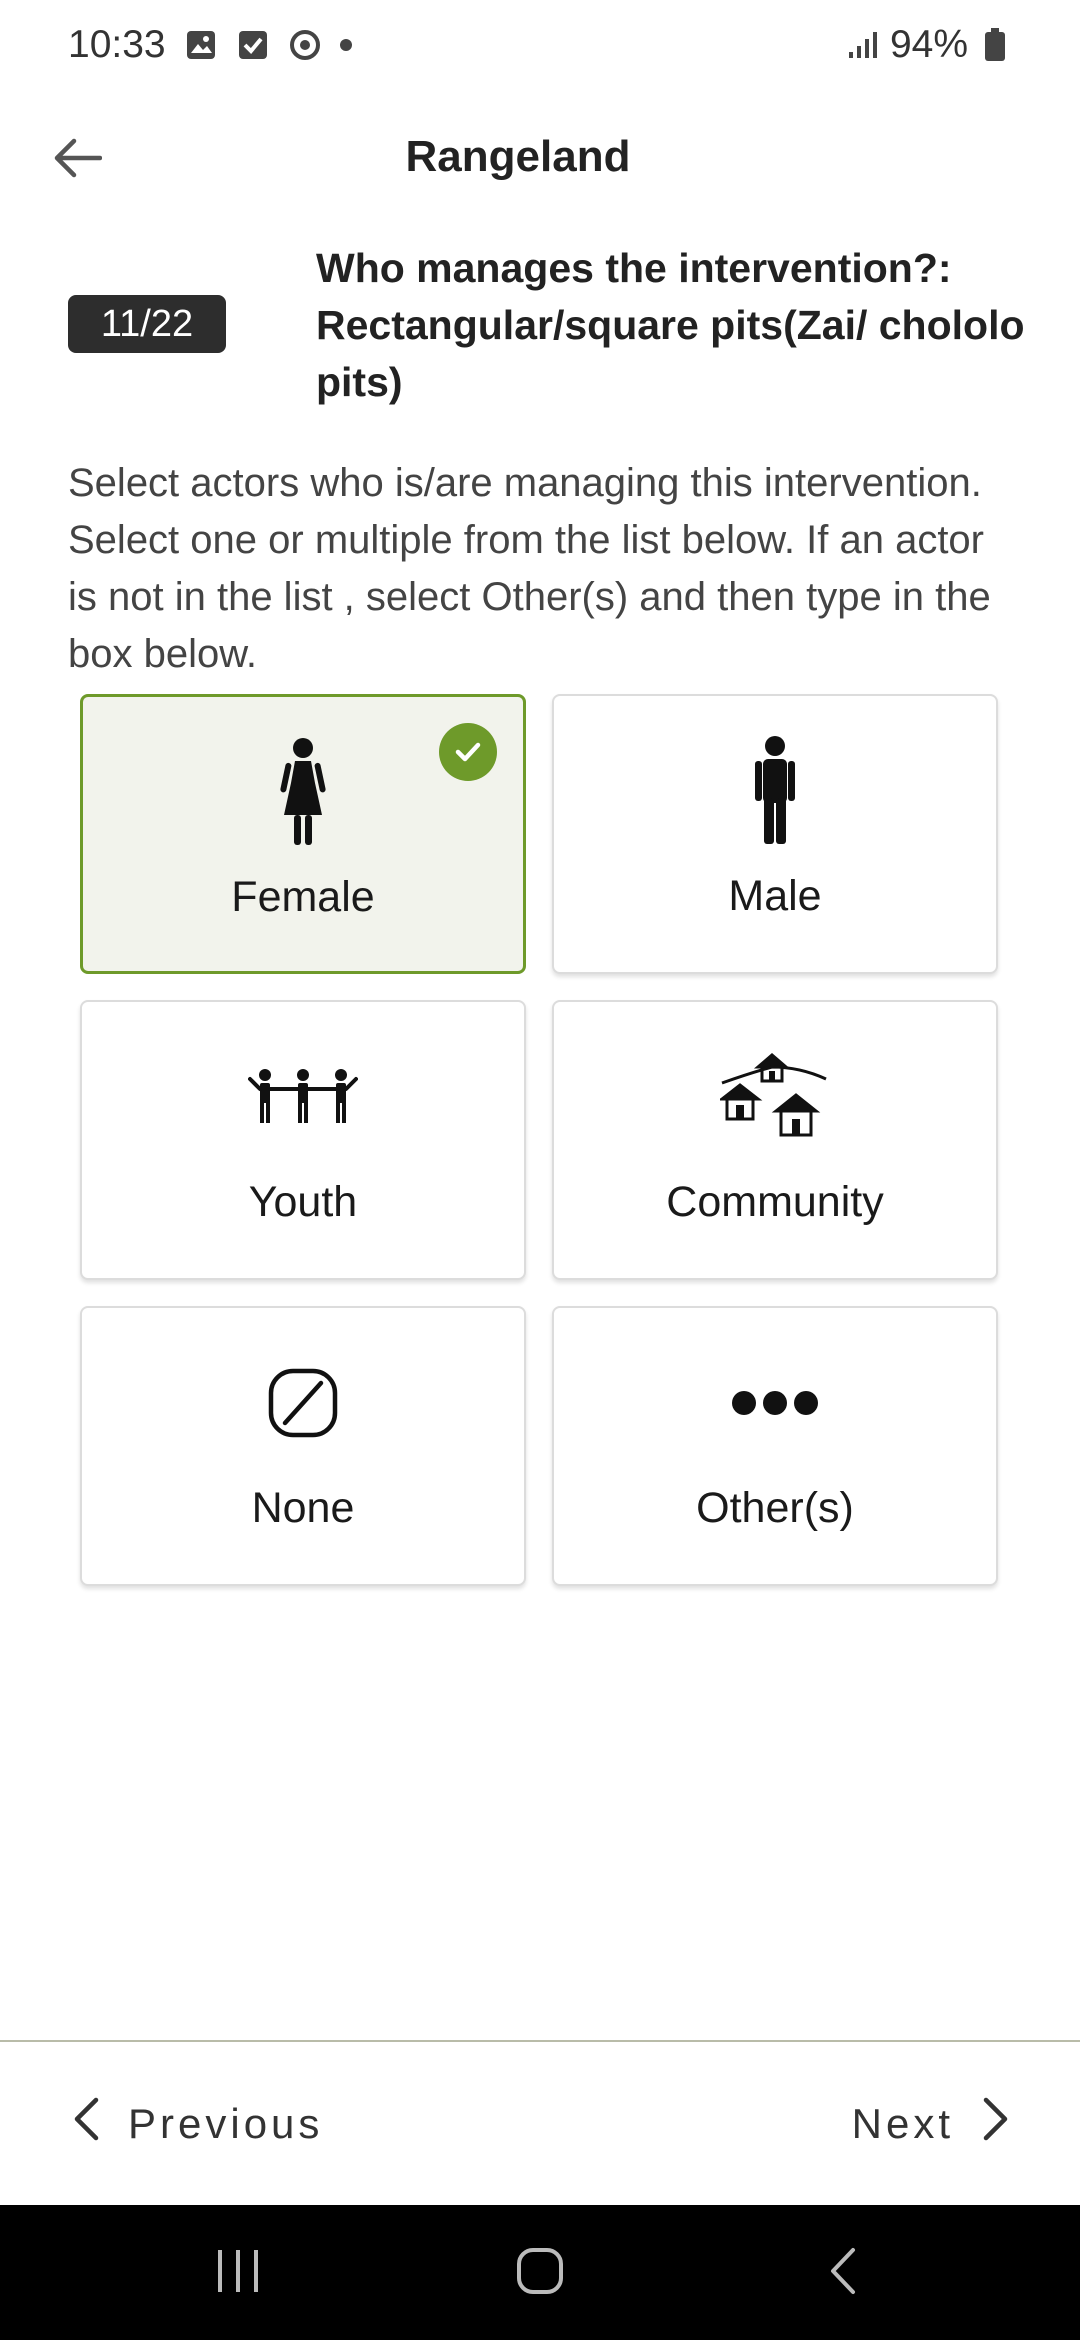 The image size is (1080, 2340). Describe the element at coordinates (303, 792) in the screenshot. I see `female-icon` at that location.